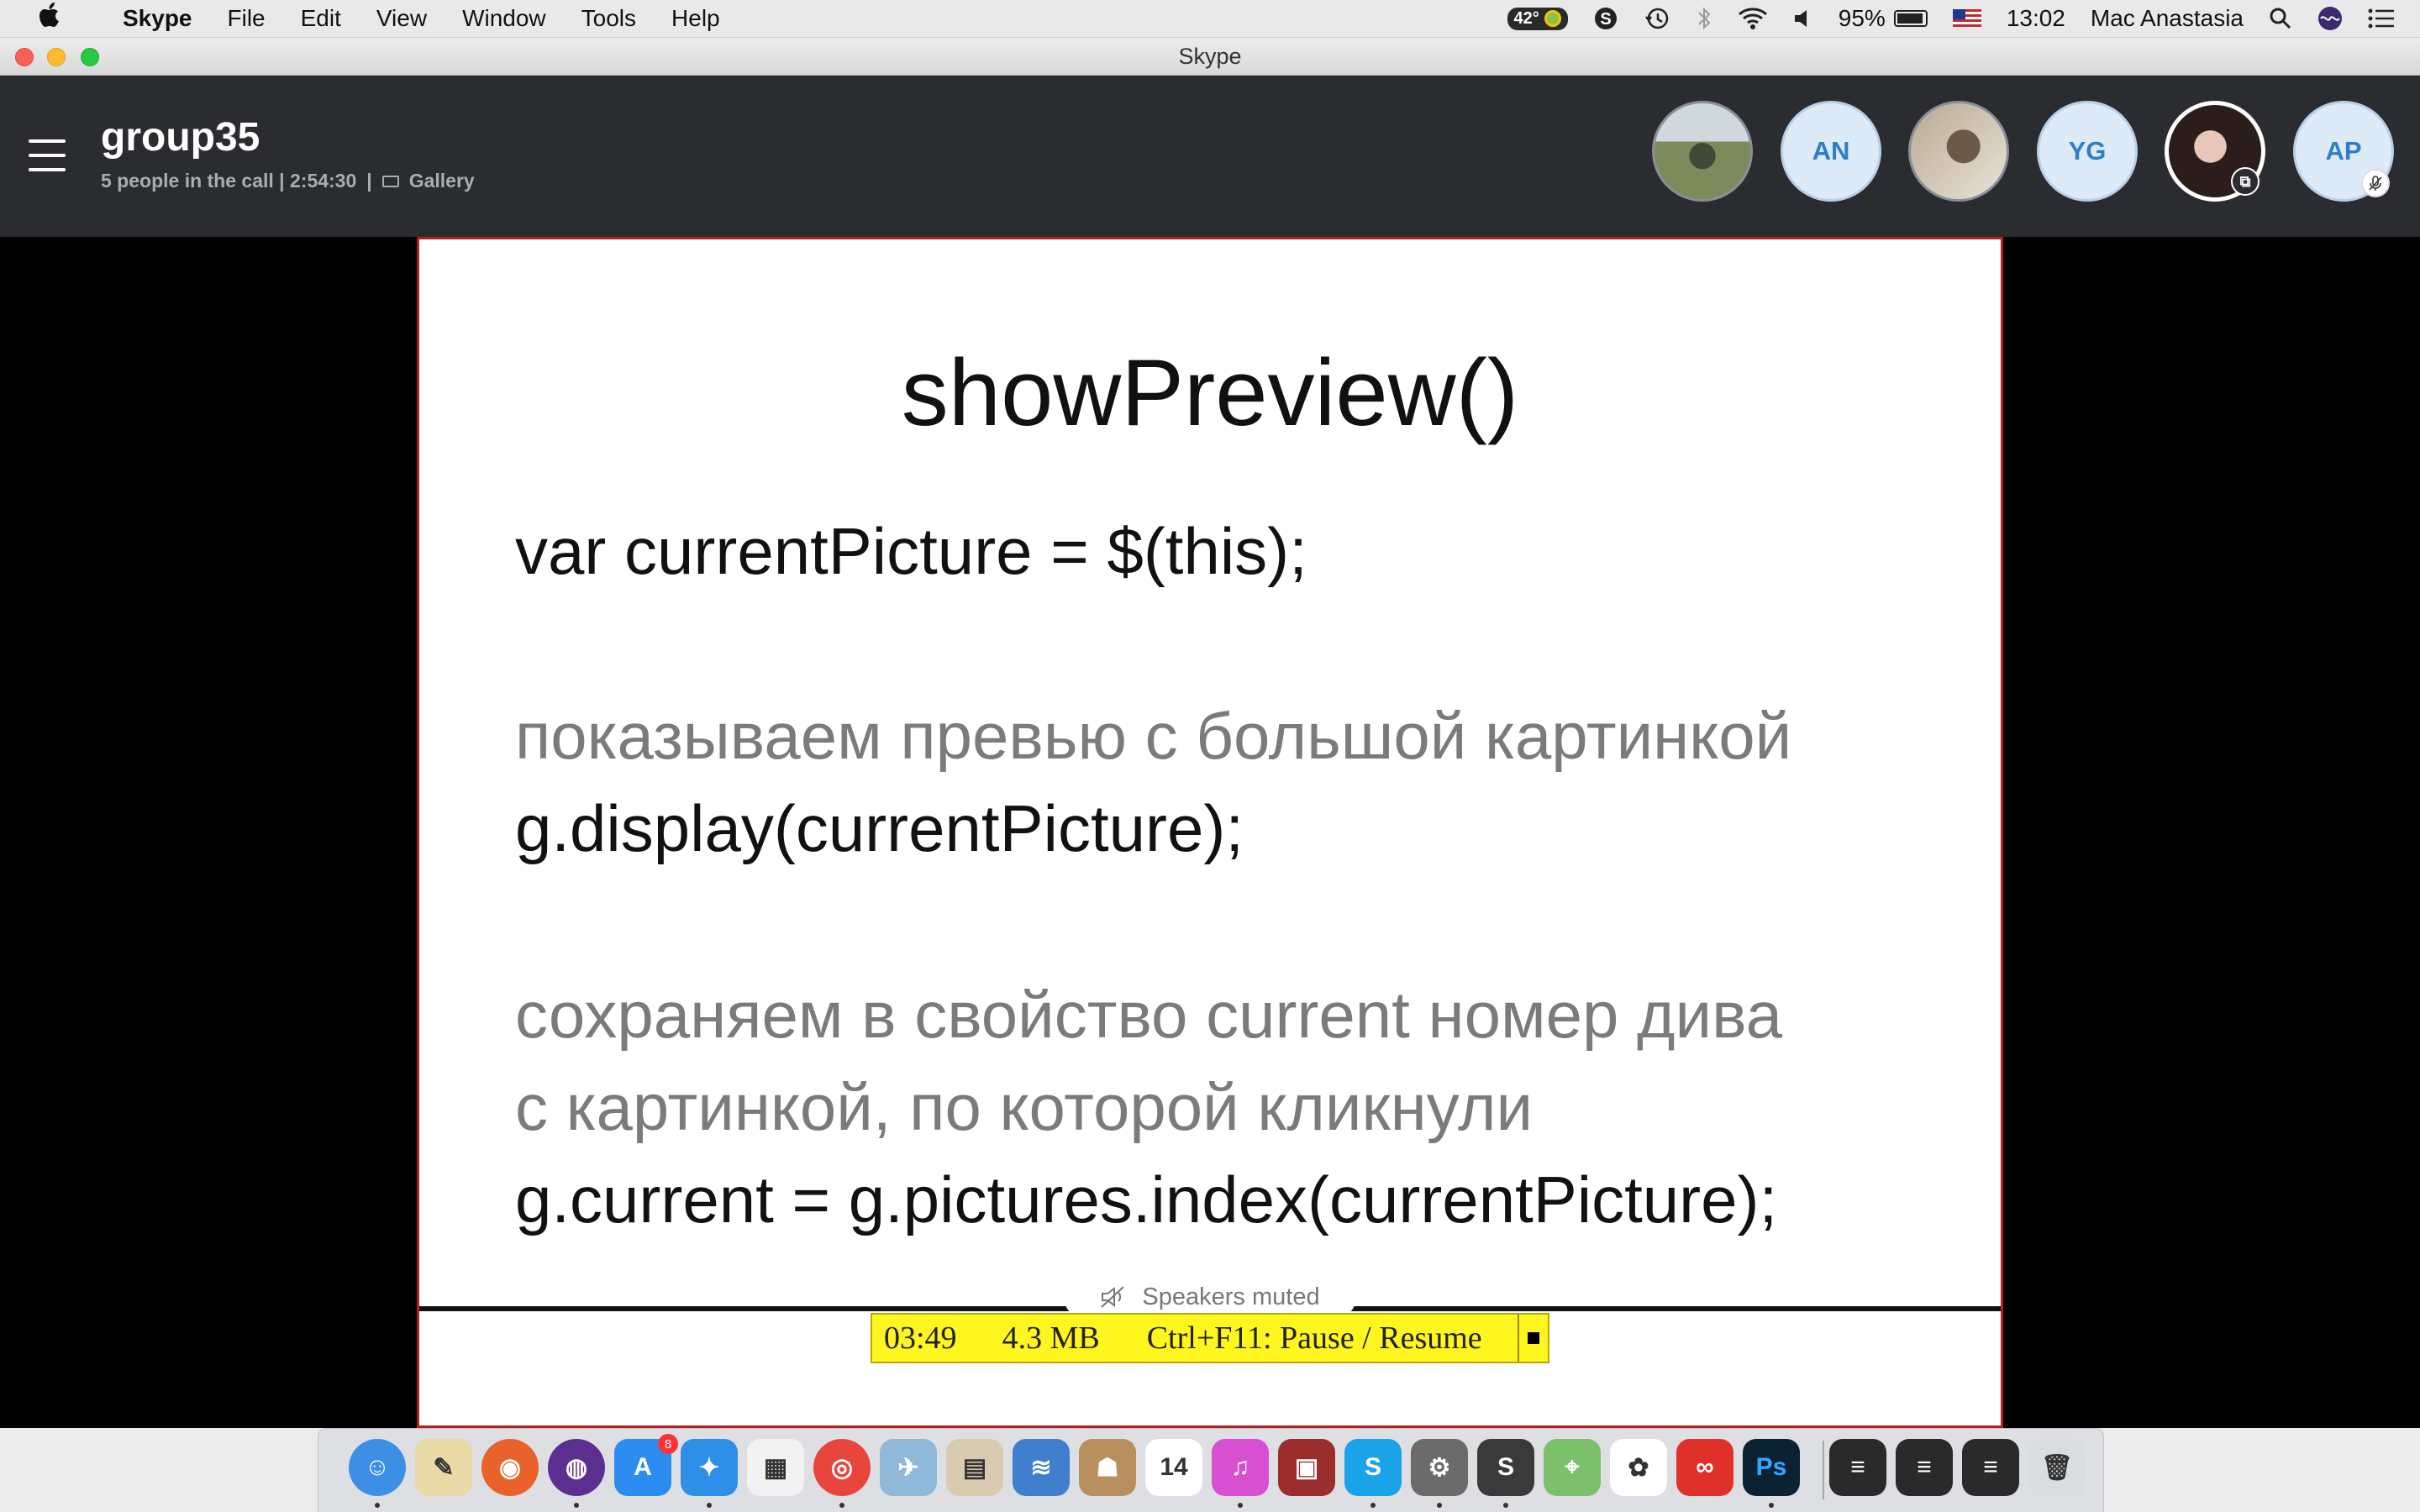 The height and width of the screenshot is (1512, 2420). Describe the element at coordinates (51, 18) in the screenshot. I see `apple-menu-icon` at that location.